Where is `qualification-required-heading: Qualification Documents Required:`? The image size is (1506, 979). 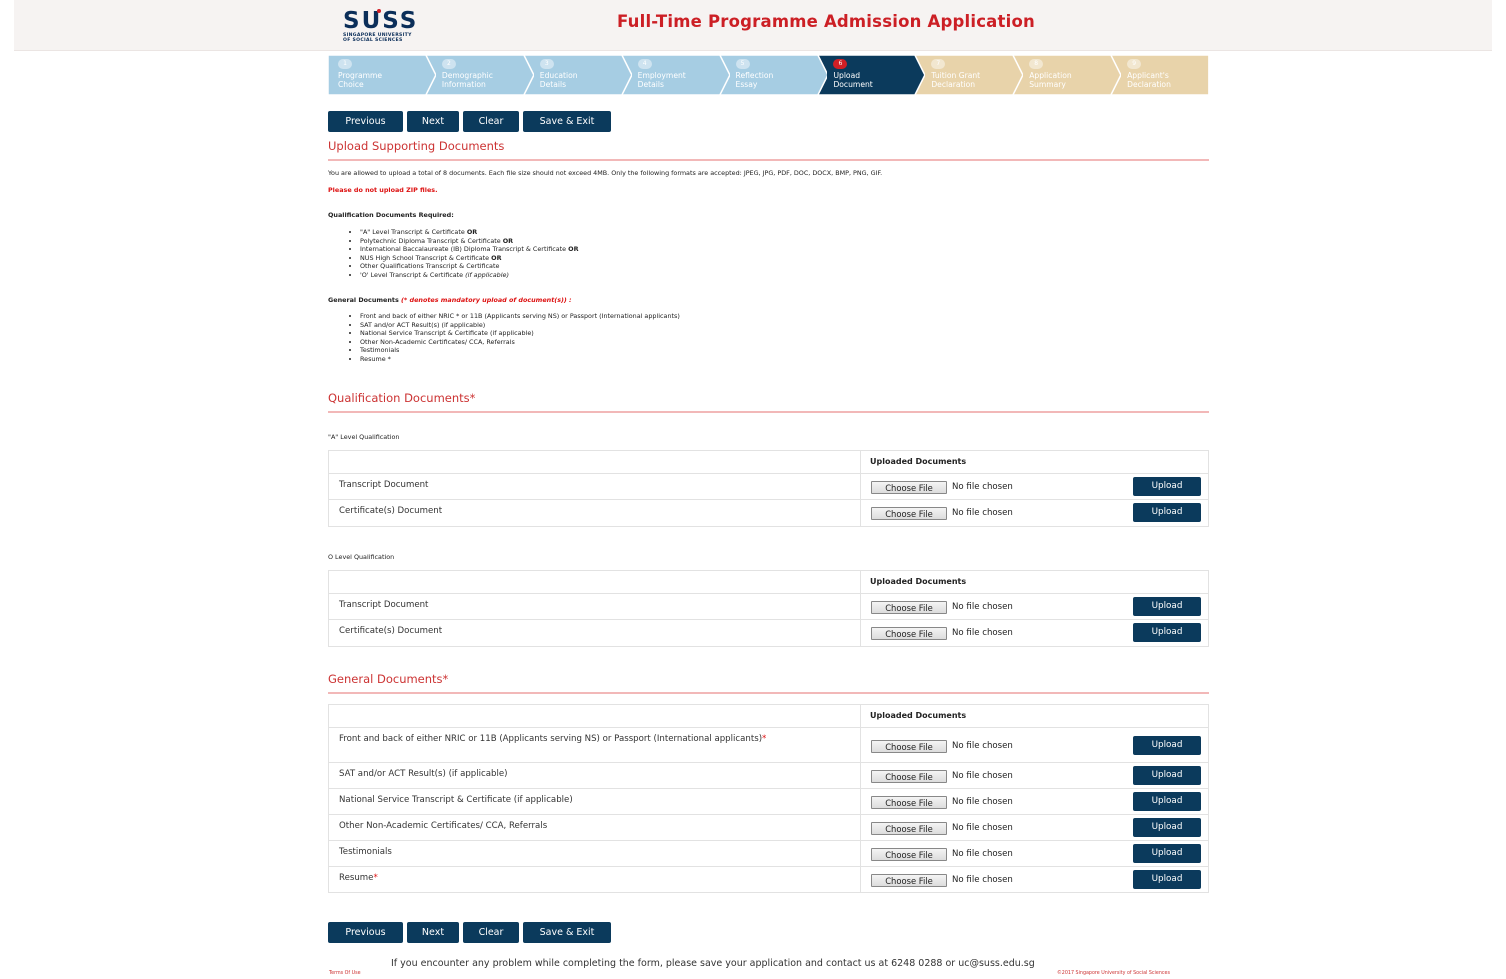 qualification-required-heading: Qualification Documents Required: is located at coordinates (391, 215).